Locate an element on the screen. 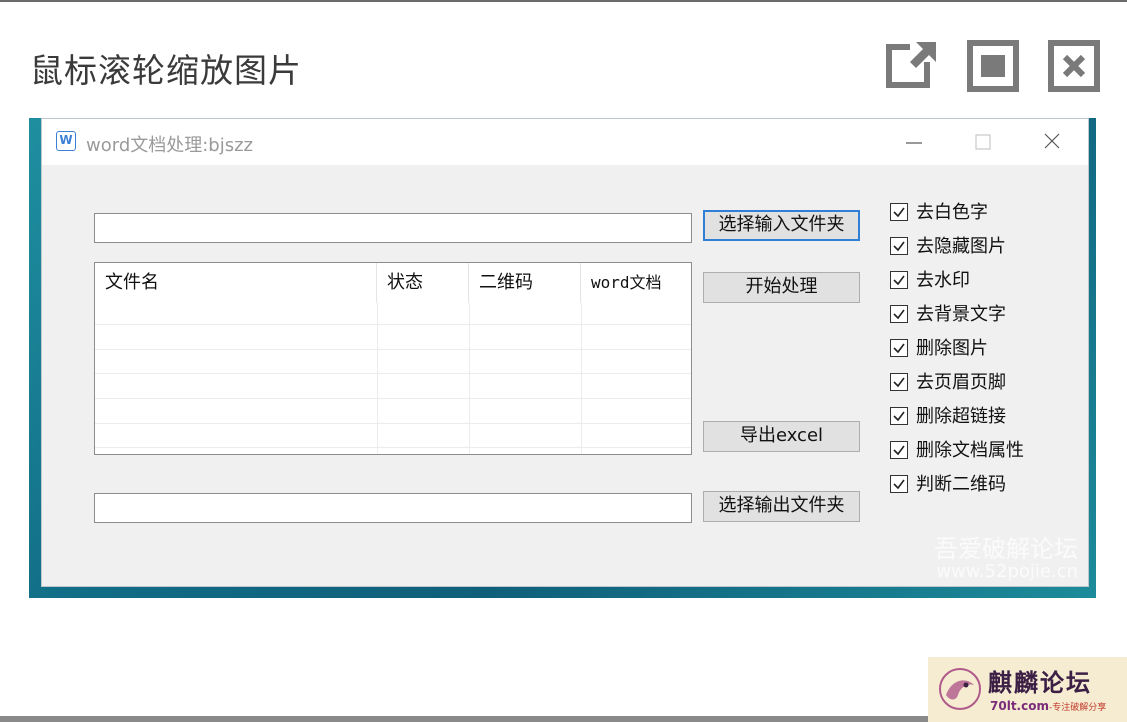 The image size is (1127, 722). column-header-status: 状态 is located at coordinates (423, 283).